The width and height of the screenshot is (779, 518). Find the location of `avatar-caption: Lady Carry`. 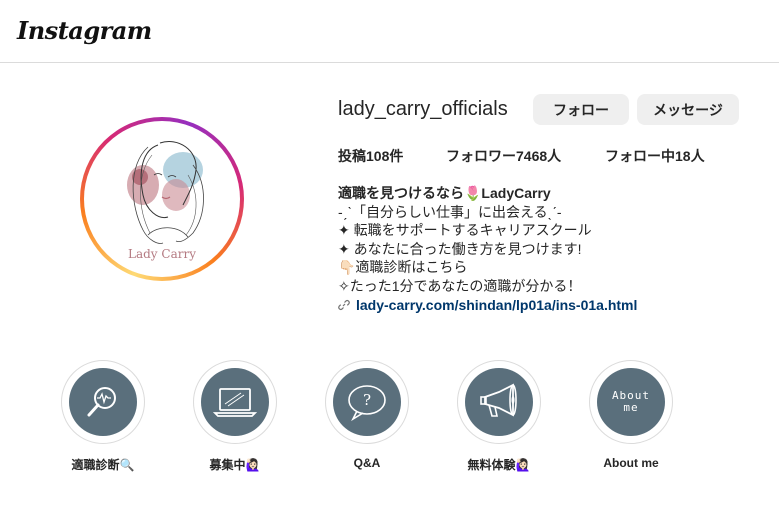

avatar-caption: Lady Carry is located at coordinates (162, 254).